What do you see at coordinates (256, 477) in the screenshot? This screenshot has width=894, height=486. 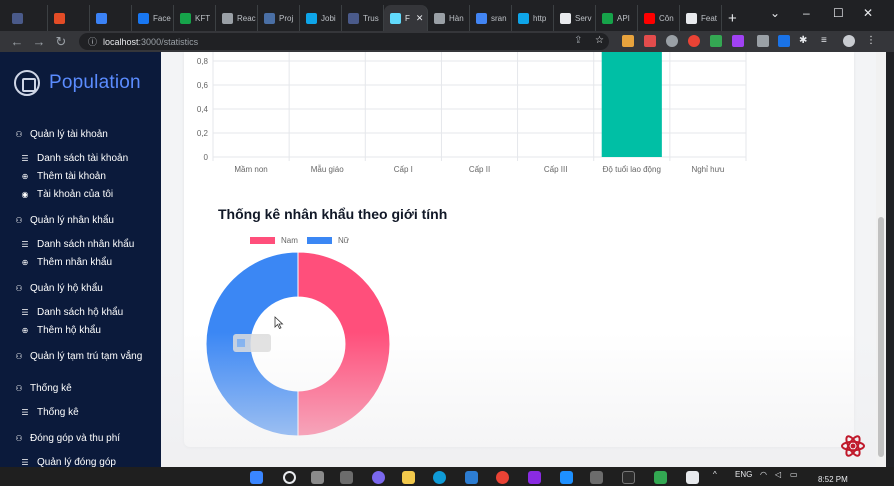 I see `start-icon` at bounding box center [256, 477].